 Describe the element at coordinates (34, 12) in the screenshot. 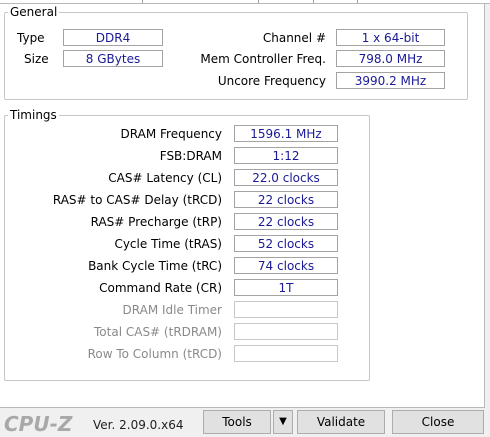

I see `general-group-title: General` at that location.